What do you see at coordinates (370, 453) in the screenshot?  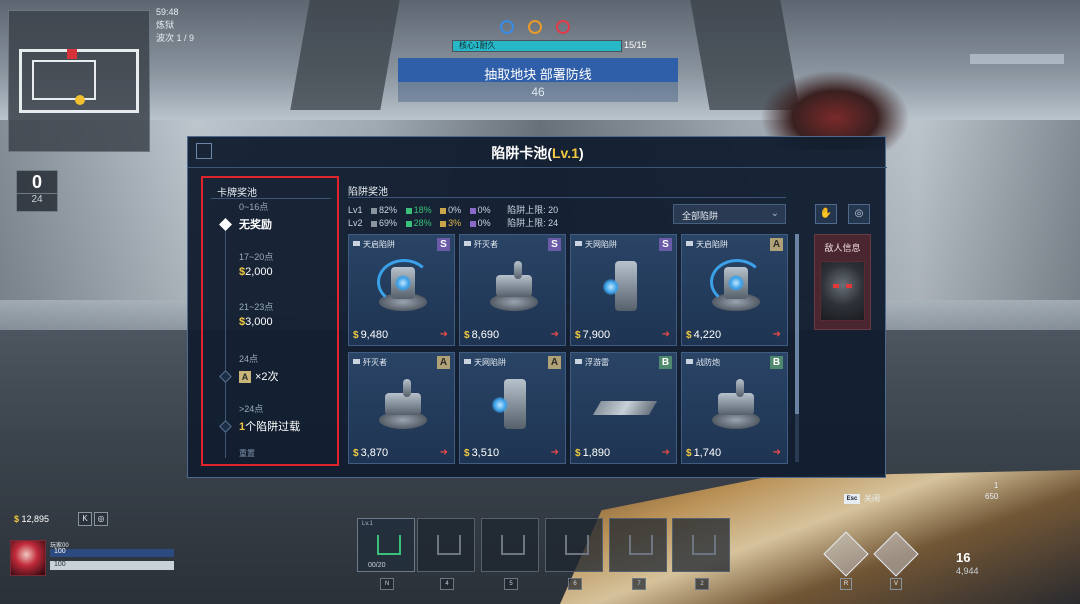 I see `trap-price: $3,870` at bounding box center [370, 453].